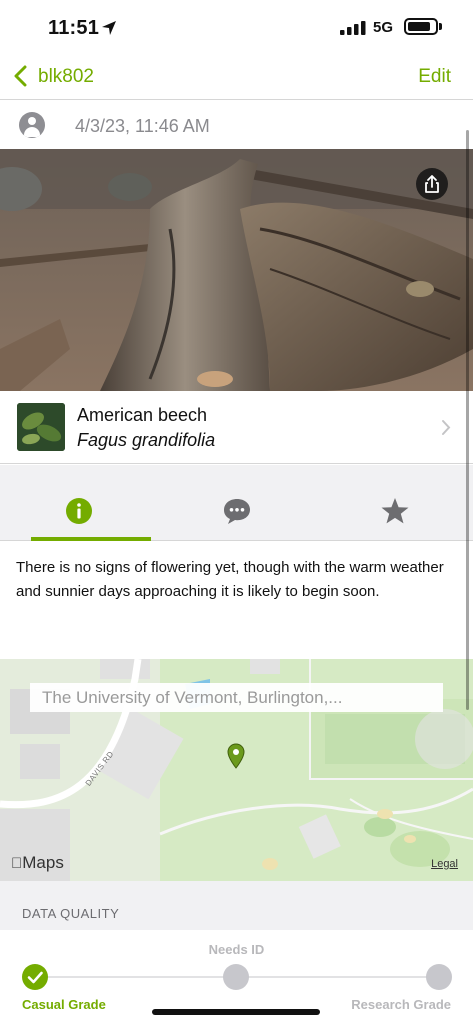  What do you see at coordinates (236, 977) in the screenshot?
I see `needs-id-dot` at bounding box center [236, 977].